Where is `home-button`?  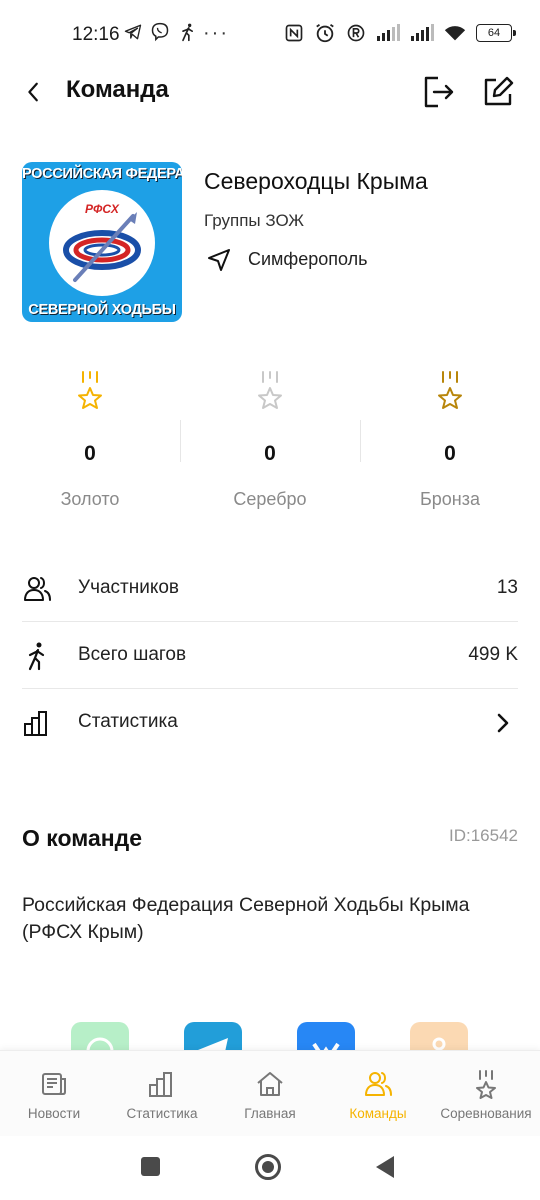 home-button is located at coordinates (268, 1167).